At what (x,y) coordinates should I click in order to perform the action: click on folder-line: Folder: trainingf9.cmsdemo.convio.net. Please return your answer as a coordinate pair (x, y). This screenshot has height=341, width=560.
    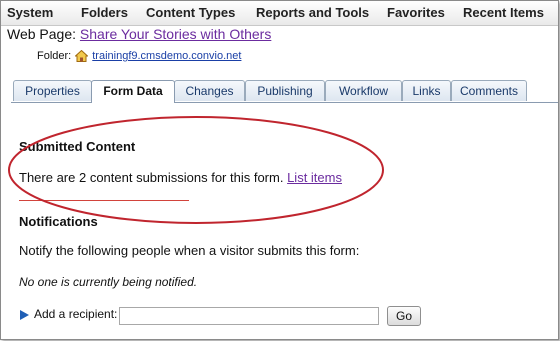
    Looking at the image, I should click on (139, 56).